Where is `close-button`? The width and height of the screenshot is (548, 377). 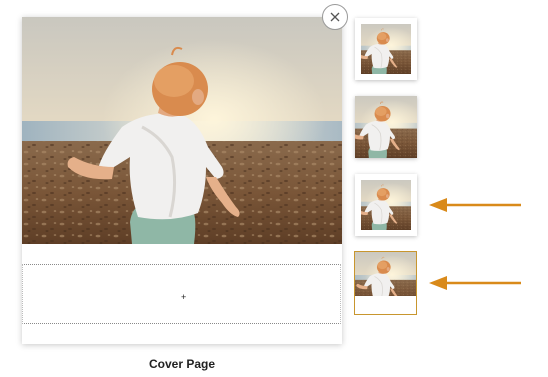 close-button is located at coordinates (335, 17).